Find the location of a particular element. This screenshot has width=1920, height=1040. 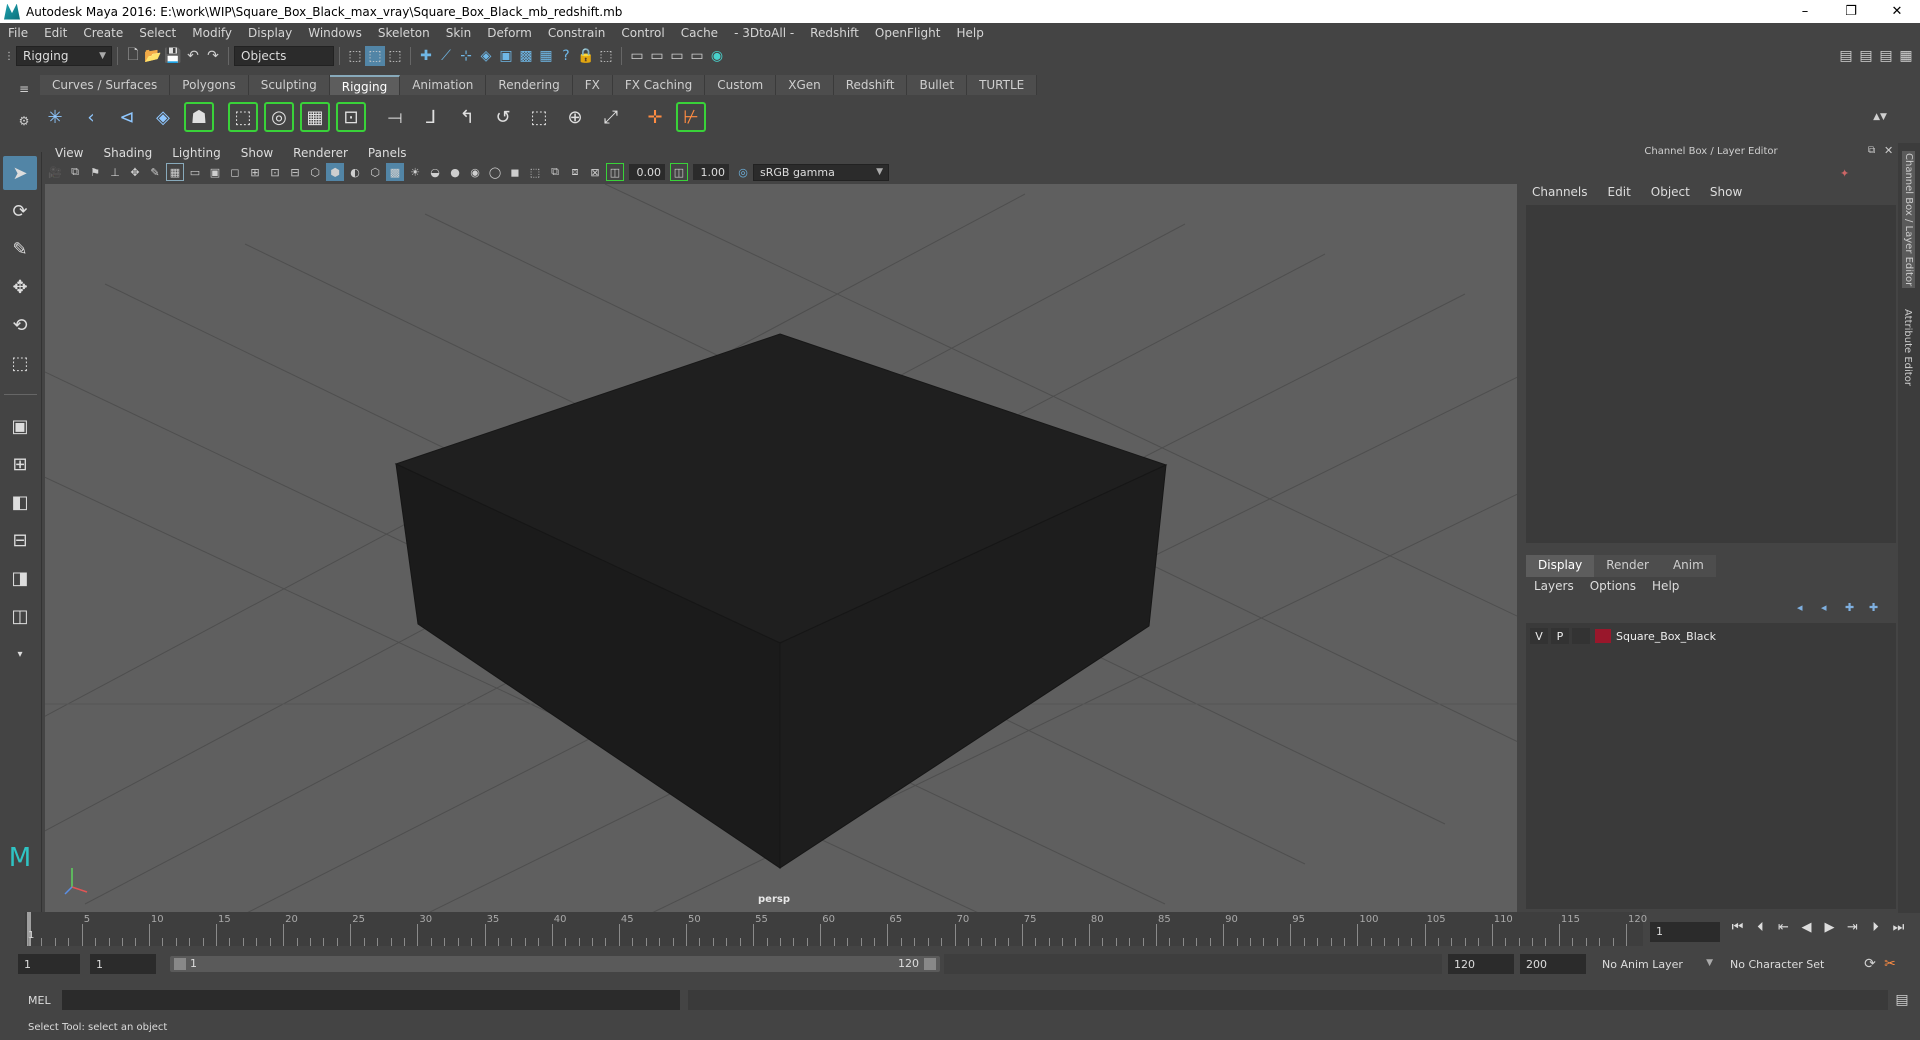

xray-icon: ⧉ is located at coordinates (555, 172).